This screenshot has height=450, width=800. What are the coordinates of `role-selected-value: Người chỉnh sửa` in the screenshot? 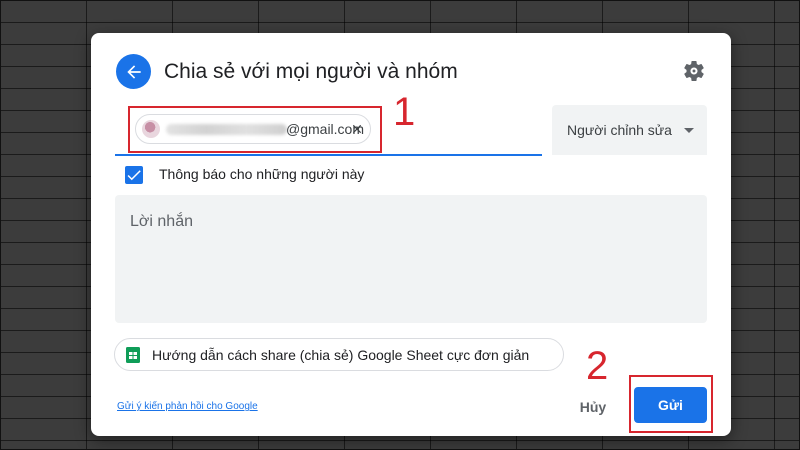 It's located at (619, 130).